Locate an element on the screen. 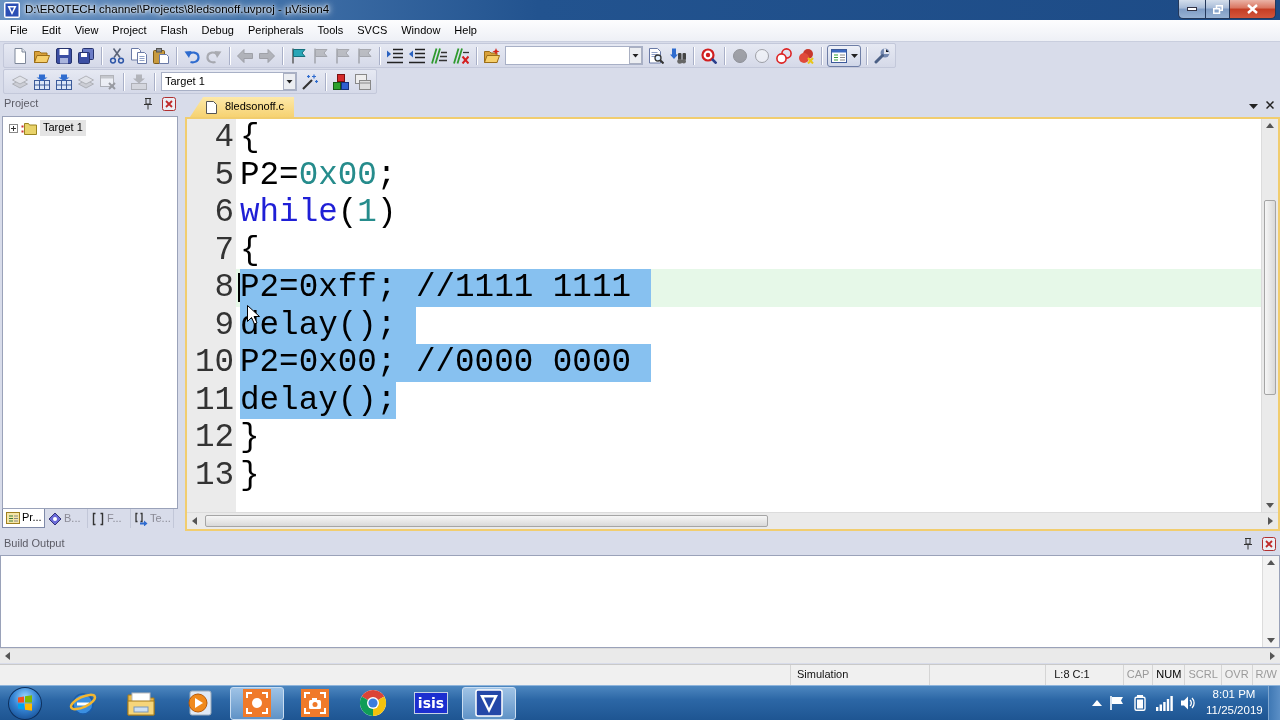 This screenshot has height=720, width=1280. code-line: while(1) is located at coordinates (318, 213).